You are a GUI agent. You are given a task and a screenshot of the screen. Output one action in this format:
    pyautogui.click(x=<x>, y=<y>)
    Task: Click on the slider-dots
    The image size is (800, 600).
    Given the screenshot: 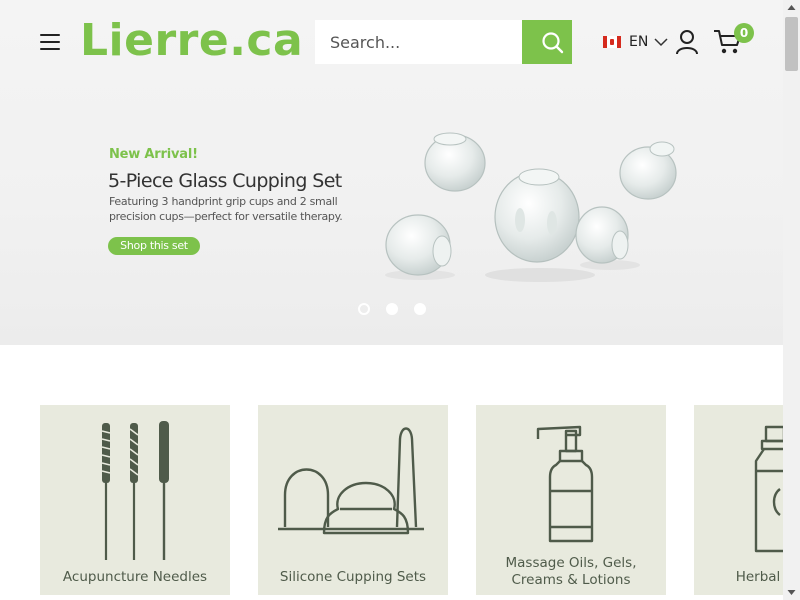 What is the action you would take?
    pyautogui.click(x=392, y=309)
    